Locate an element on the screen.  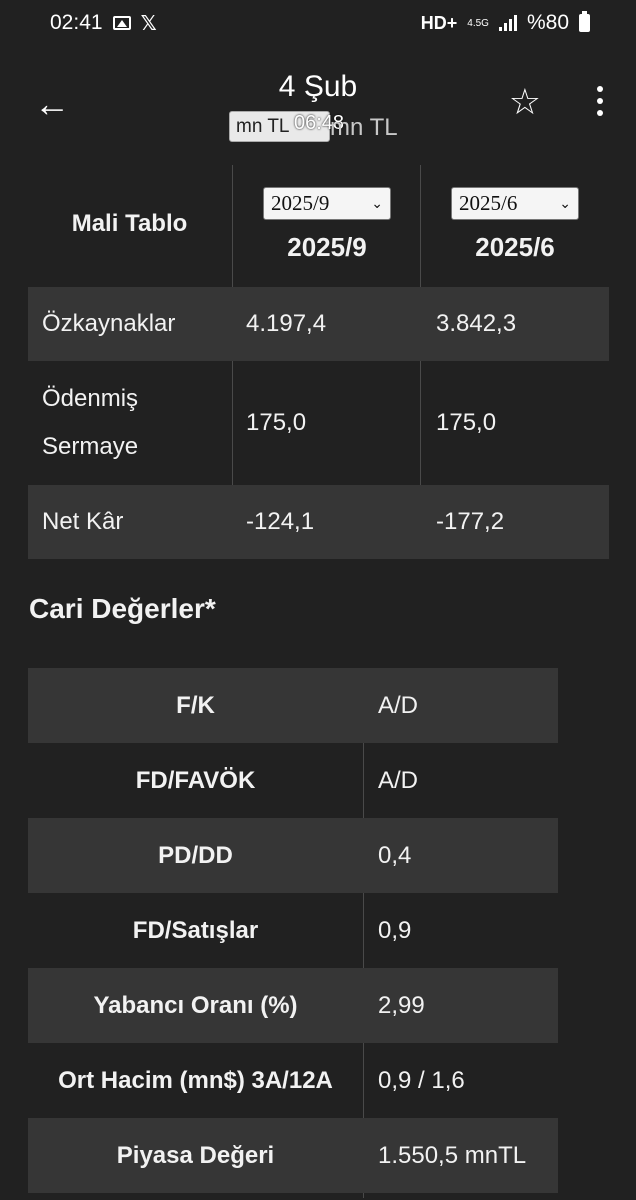
network-label: HD+ is located at coordinates (439, 22).